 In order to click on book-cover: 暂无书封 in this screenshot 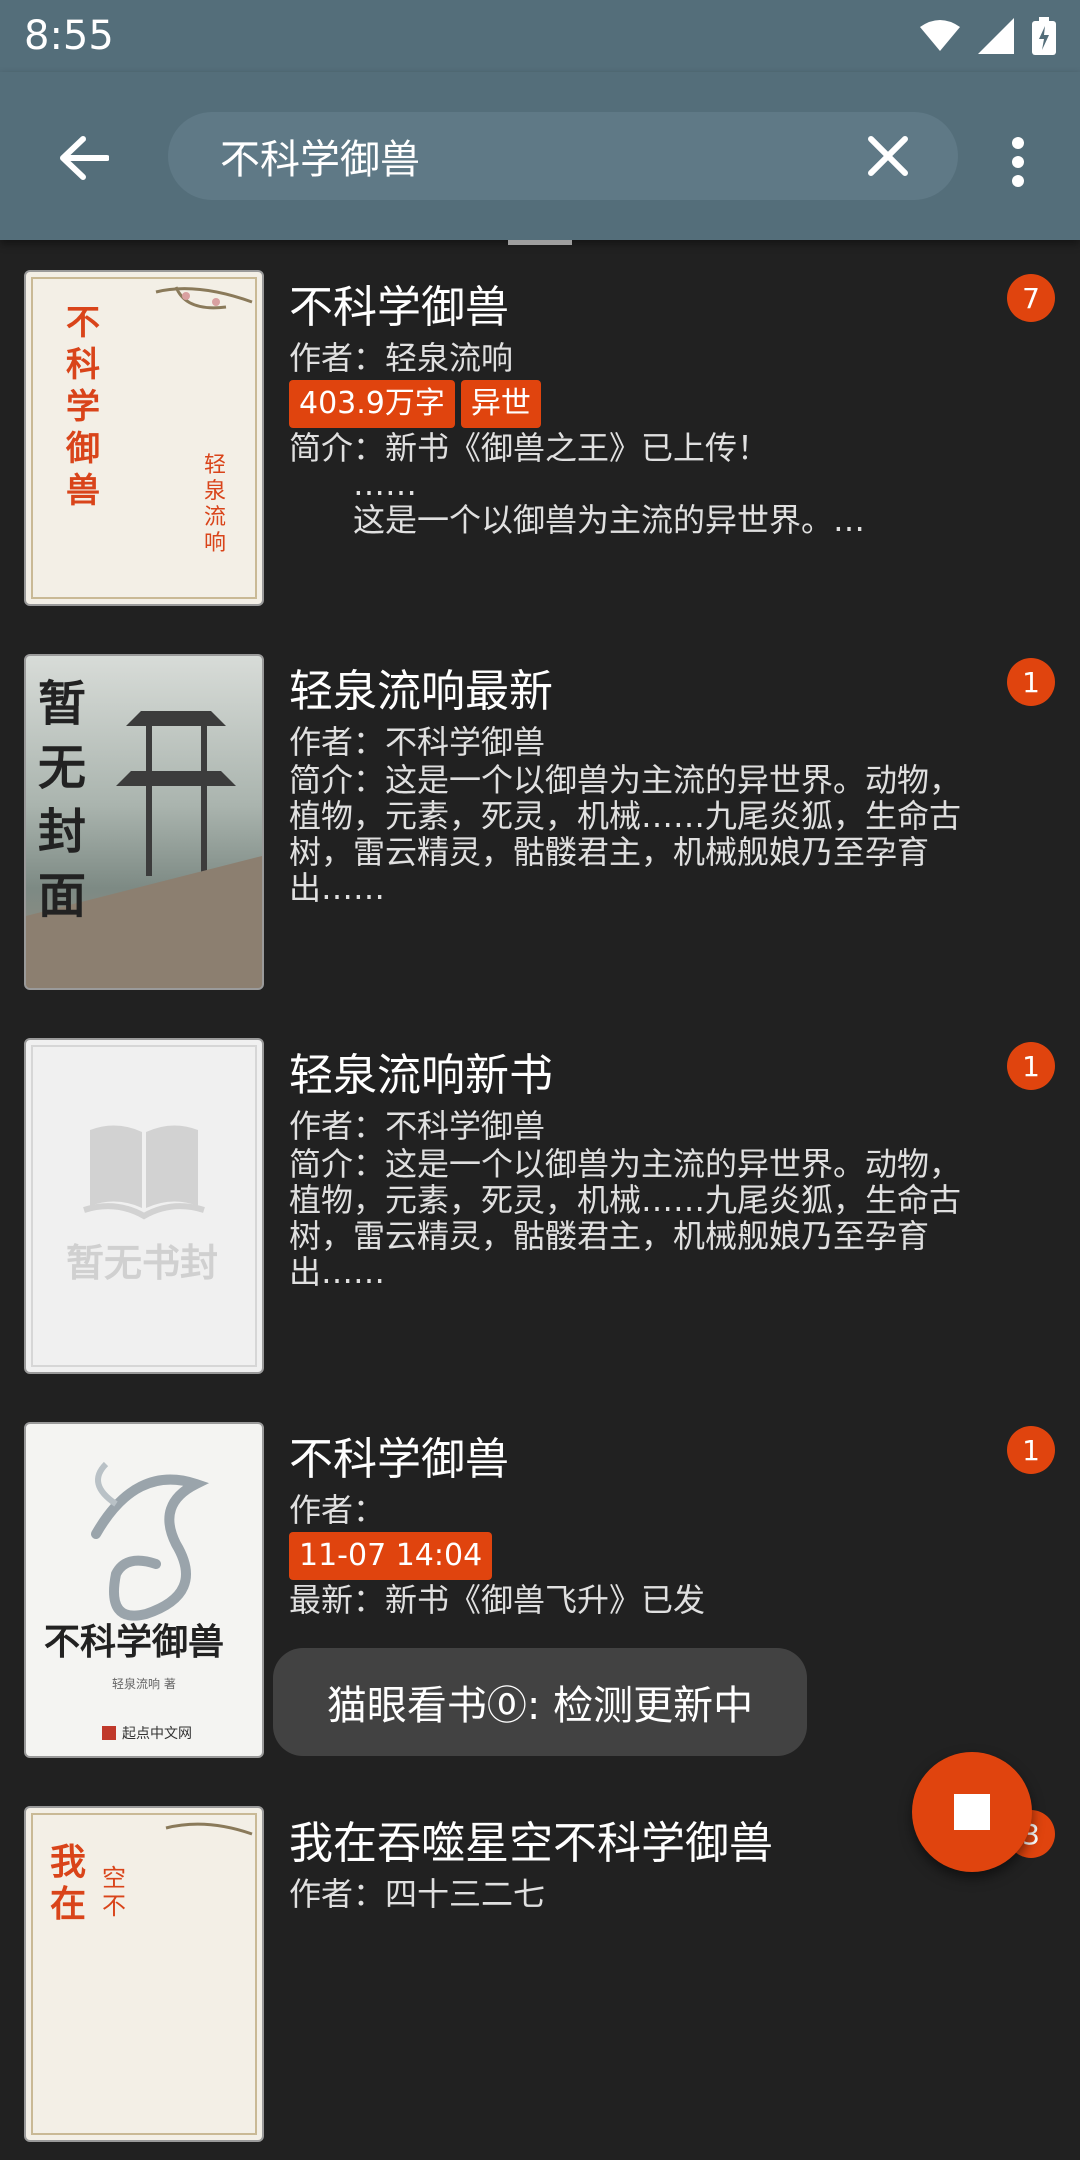, I will do `click(144, 1206)`.